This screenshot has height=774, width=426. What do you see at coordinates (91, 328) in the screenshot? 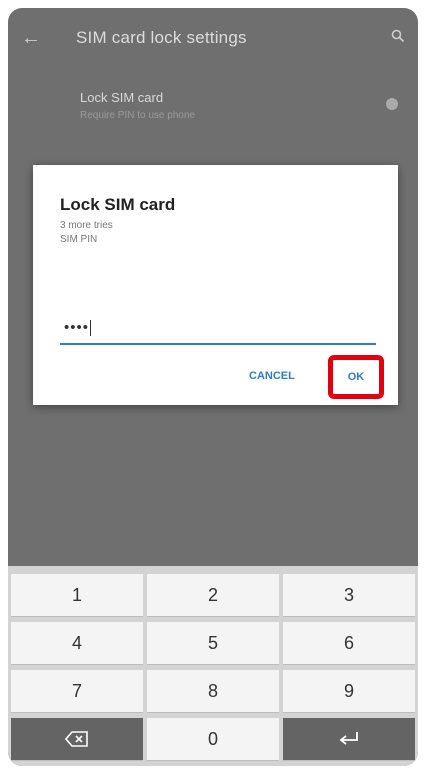
I see `text-caret` at bounding box center [91, 328].